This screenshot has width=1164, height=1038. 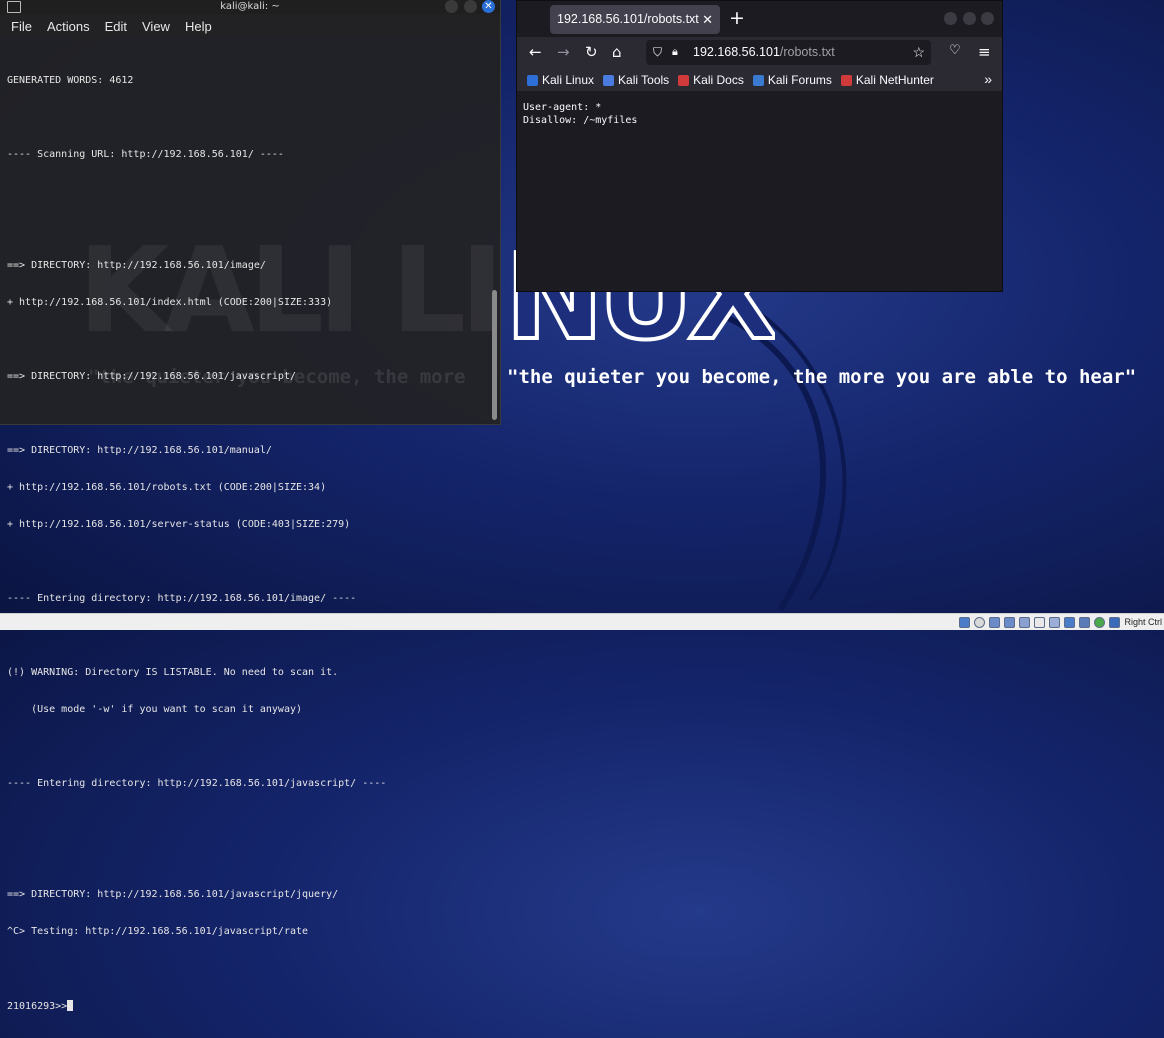 What do you see at coordinates (759, 19) in the screenshot?
I see `browser-tabbar: 192.168.56.101/robots.txt ✕ +` at bounding box center [759, 19].